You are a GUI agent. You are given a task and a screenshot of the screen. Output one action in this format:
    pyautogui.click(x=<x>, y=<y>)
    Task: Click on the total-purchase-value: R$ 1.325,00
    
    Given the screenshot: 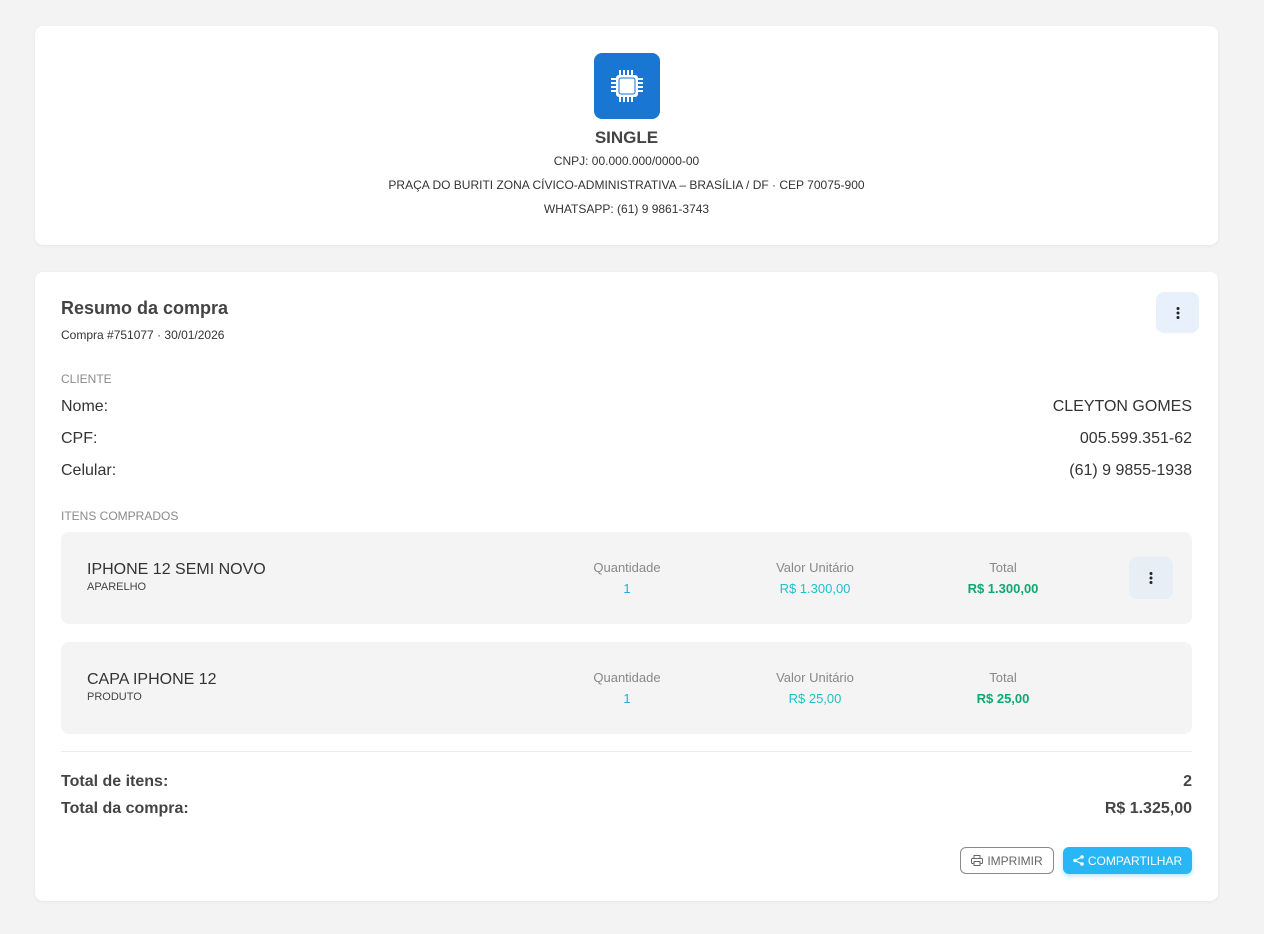 What is the action you would take?
    pyautogui.click(x=1148, y=808)
    